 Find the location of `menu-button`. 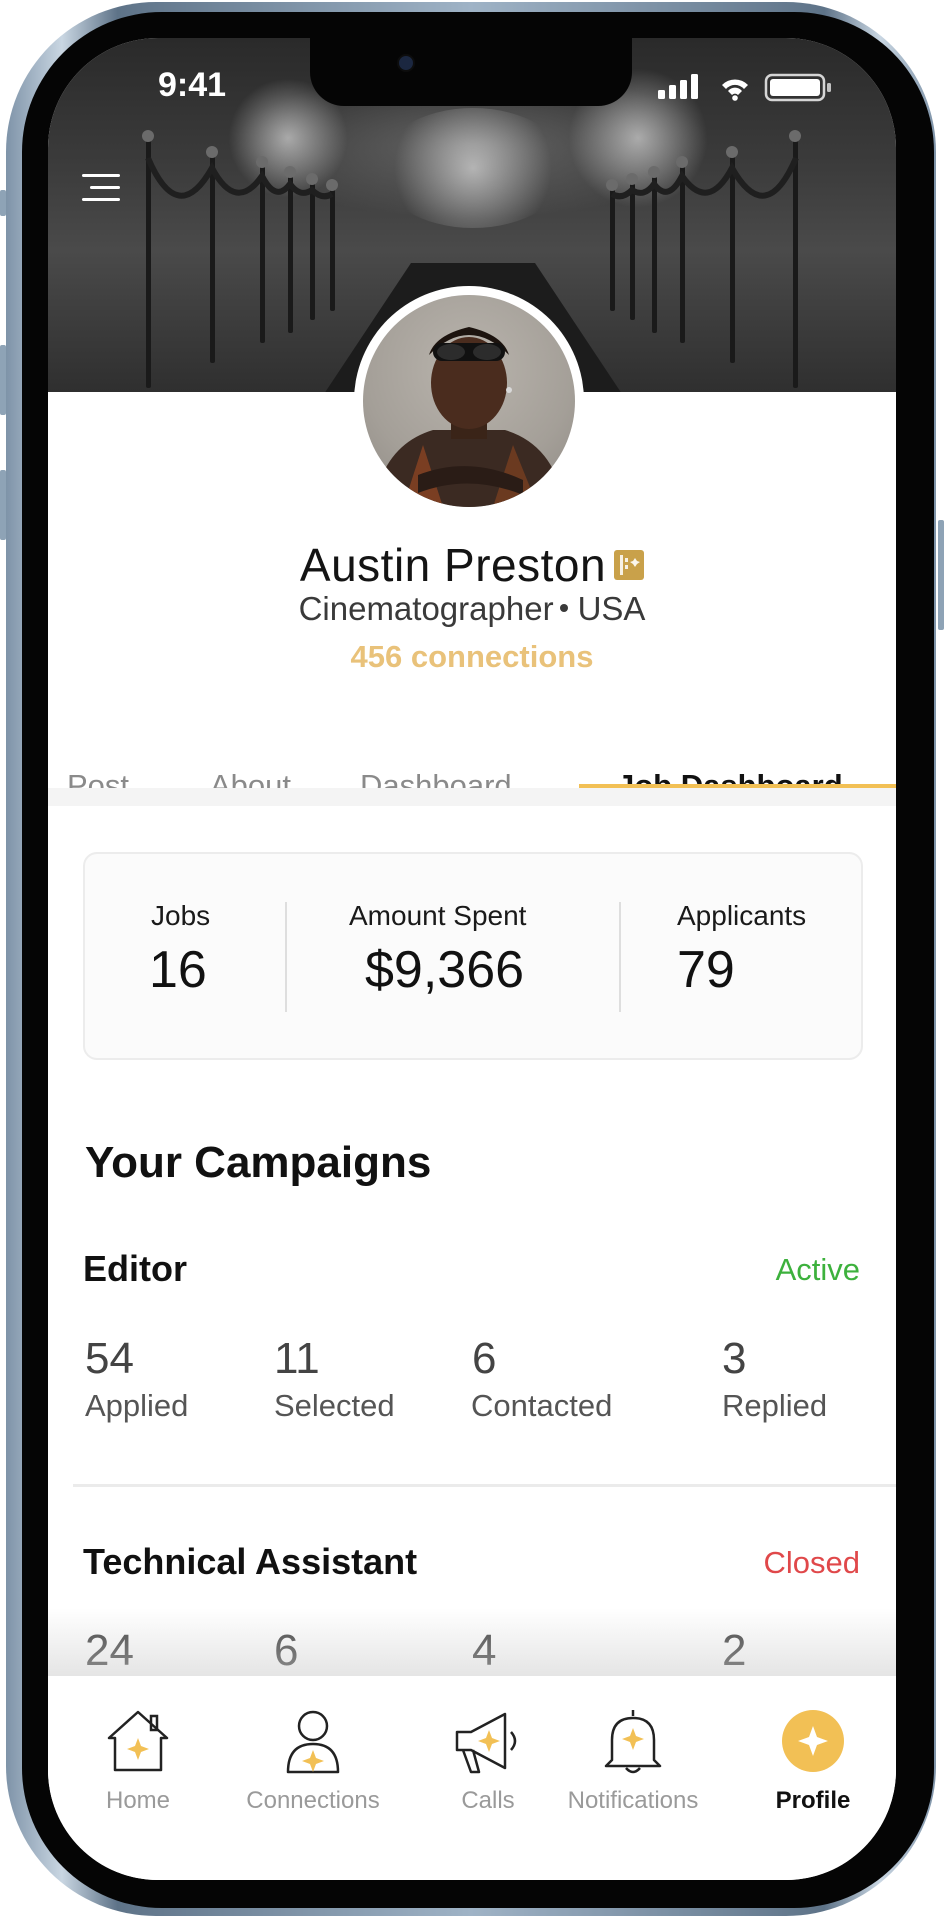

menu-button is located at coordinates (104, 189).